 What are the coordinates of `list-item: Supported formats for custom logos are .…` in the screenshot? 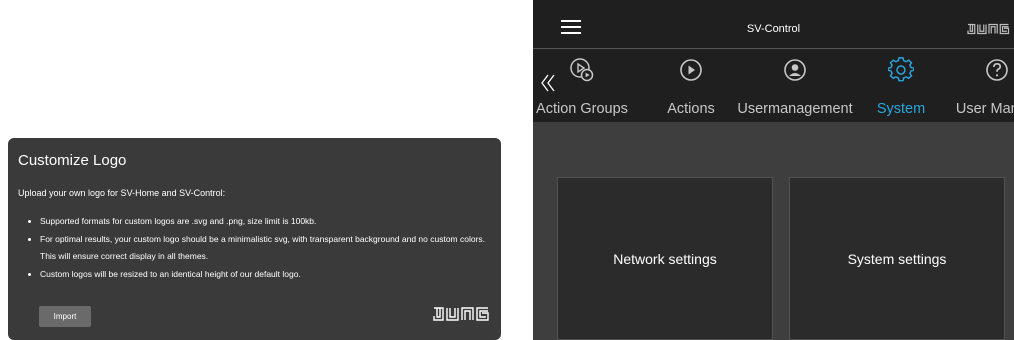 It's located at (265, 222).